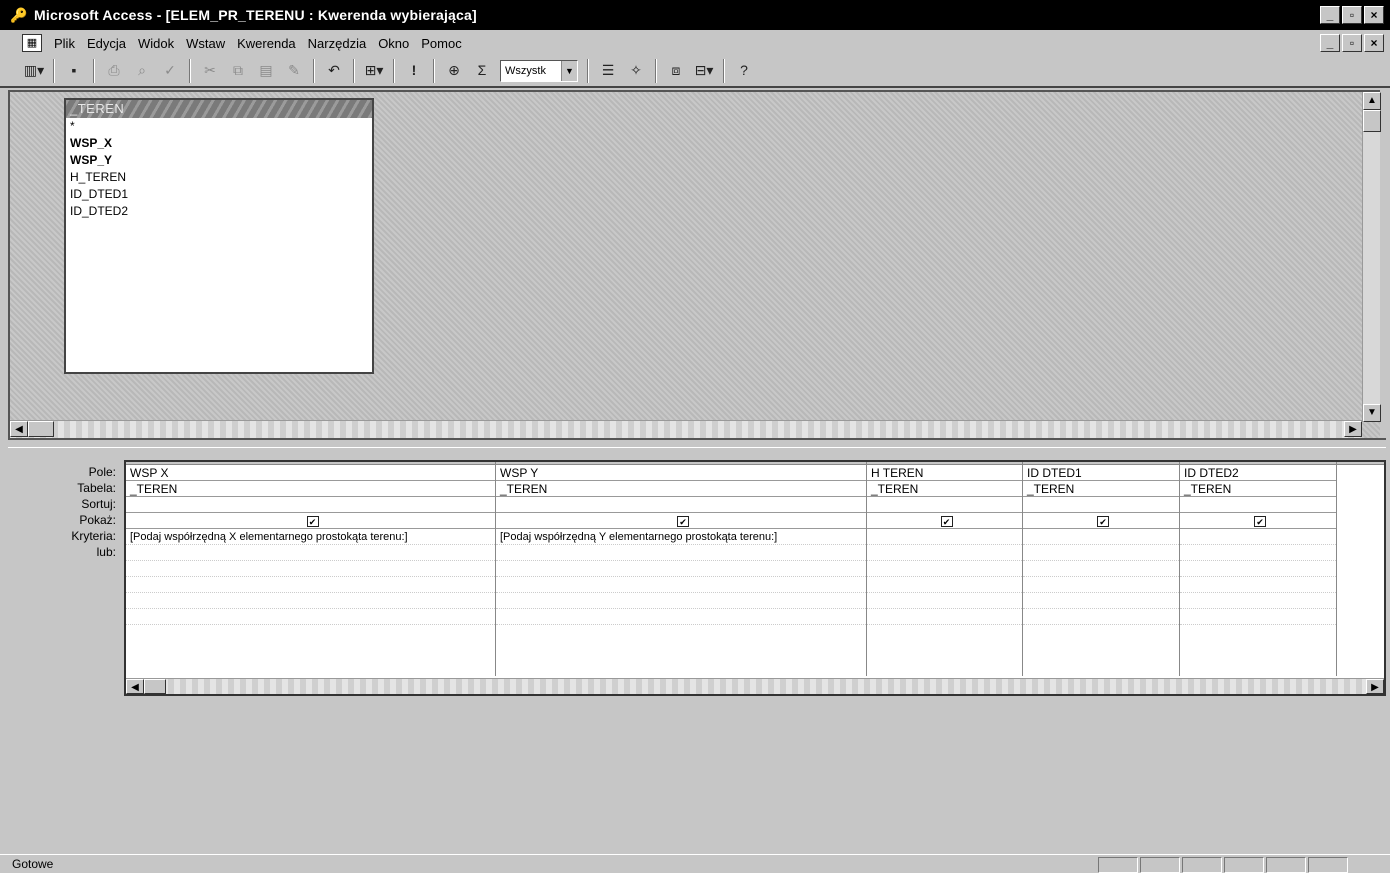 The height and width of the screenshot is (873, 1390). What do you see at coordinates (1374, 43) in the screenshot?
I see `doc-close-button: ×` at bounding box center [1374, 43].